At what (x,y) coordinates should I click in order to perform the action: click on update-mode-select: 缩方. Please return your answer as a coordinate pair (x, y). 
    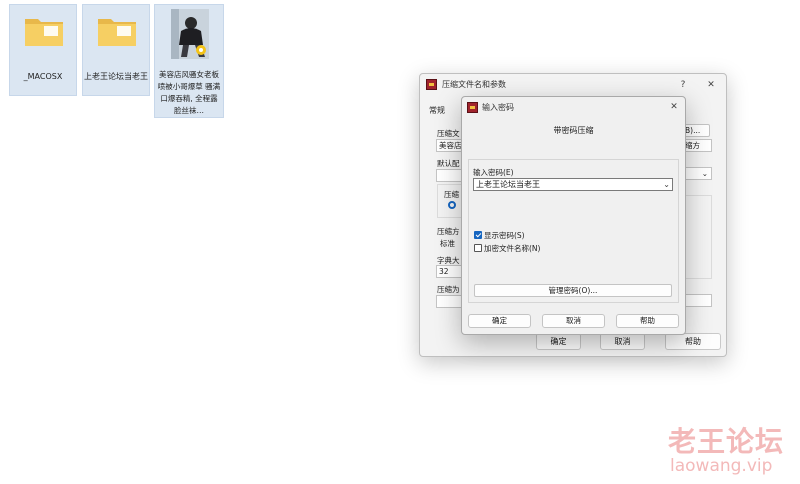
    Looking at the image, I should click on (697, 145).